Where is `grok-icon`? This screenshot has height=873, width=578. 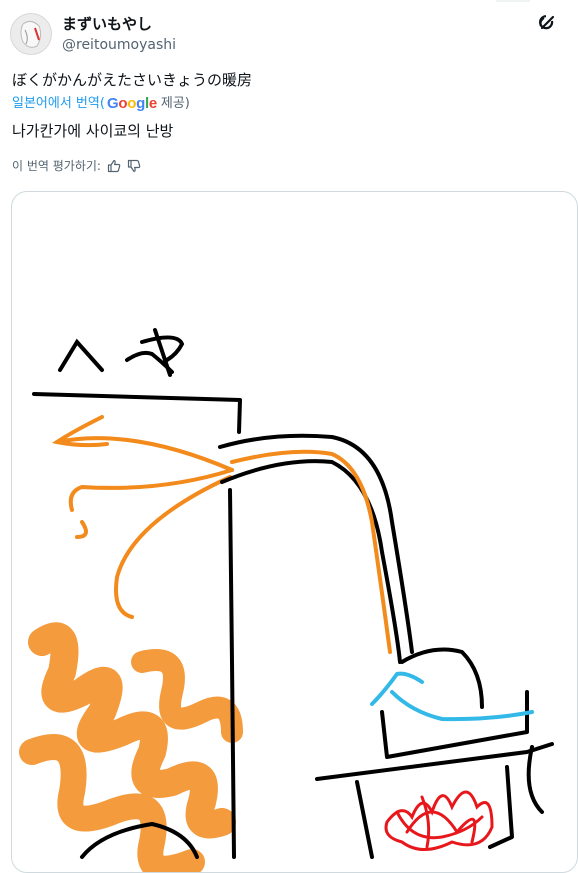
grok-icon is located at coordinates (547, 22).